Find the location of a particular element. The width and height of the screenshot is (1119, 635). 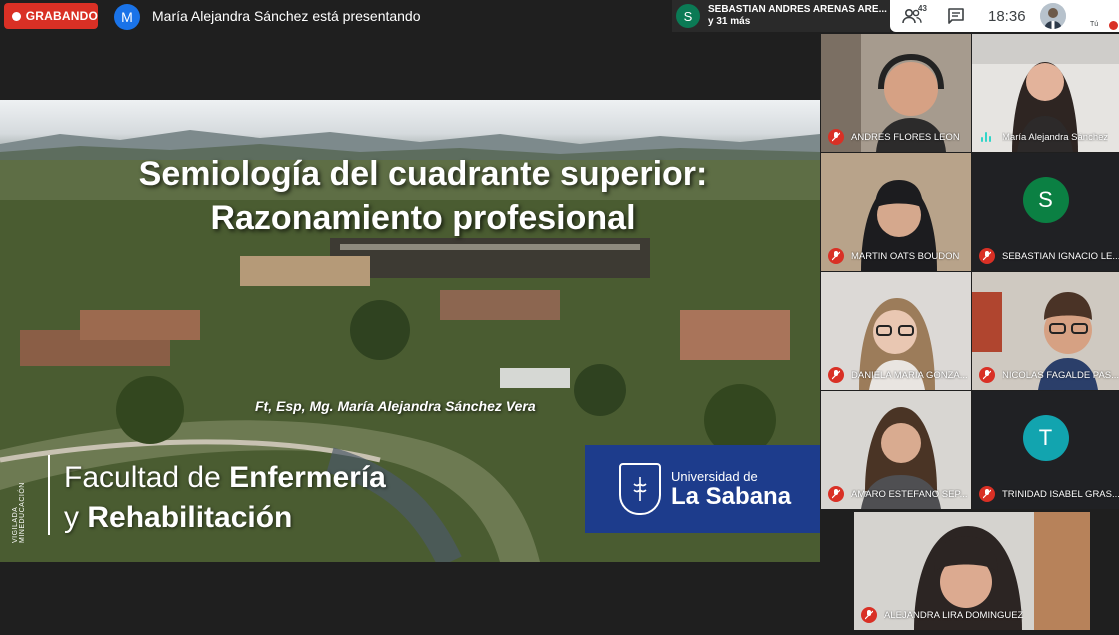

faculty-line1-bold: Enfermería is located at coordinates (307, 477).